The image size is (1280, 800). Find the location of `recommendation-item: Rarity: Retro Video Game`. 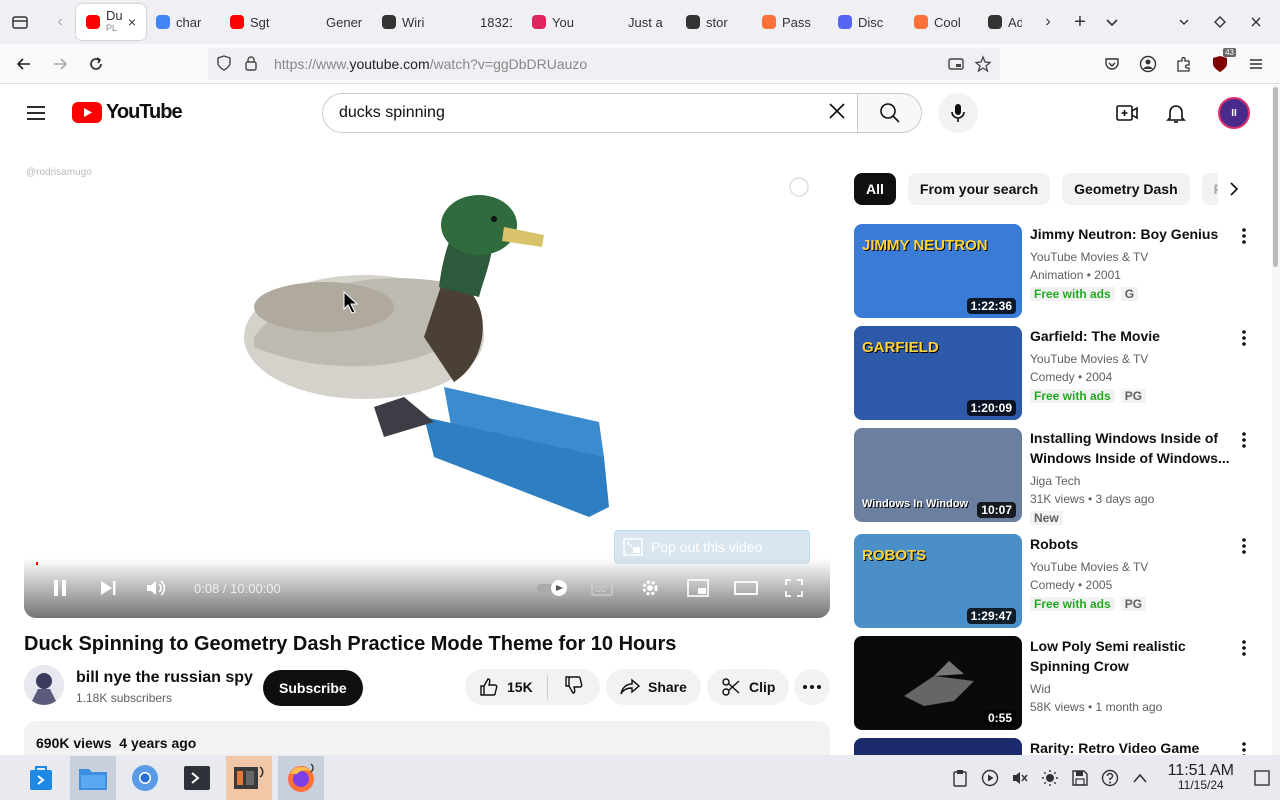

recommendation-item: Rarity: Retro Video Game is located at coordinates (1055, 746).